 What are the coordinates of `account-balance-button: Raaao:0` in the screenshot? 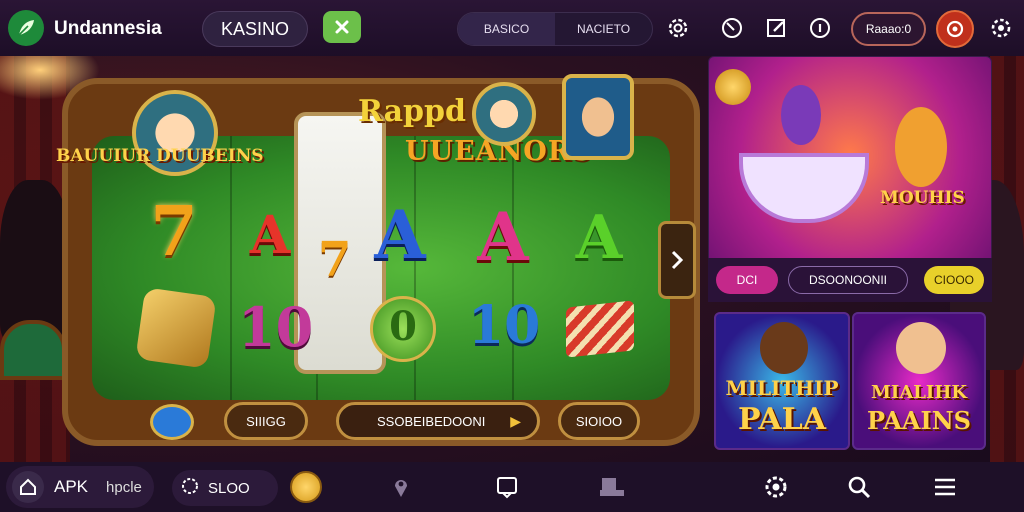 It's located at (888, 29).